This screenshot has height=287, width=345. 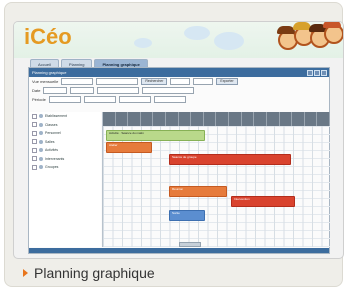 I want to click on filter-label-date: Date, so click(x=36, y=90).